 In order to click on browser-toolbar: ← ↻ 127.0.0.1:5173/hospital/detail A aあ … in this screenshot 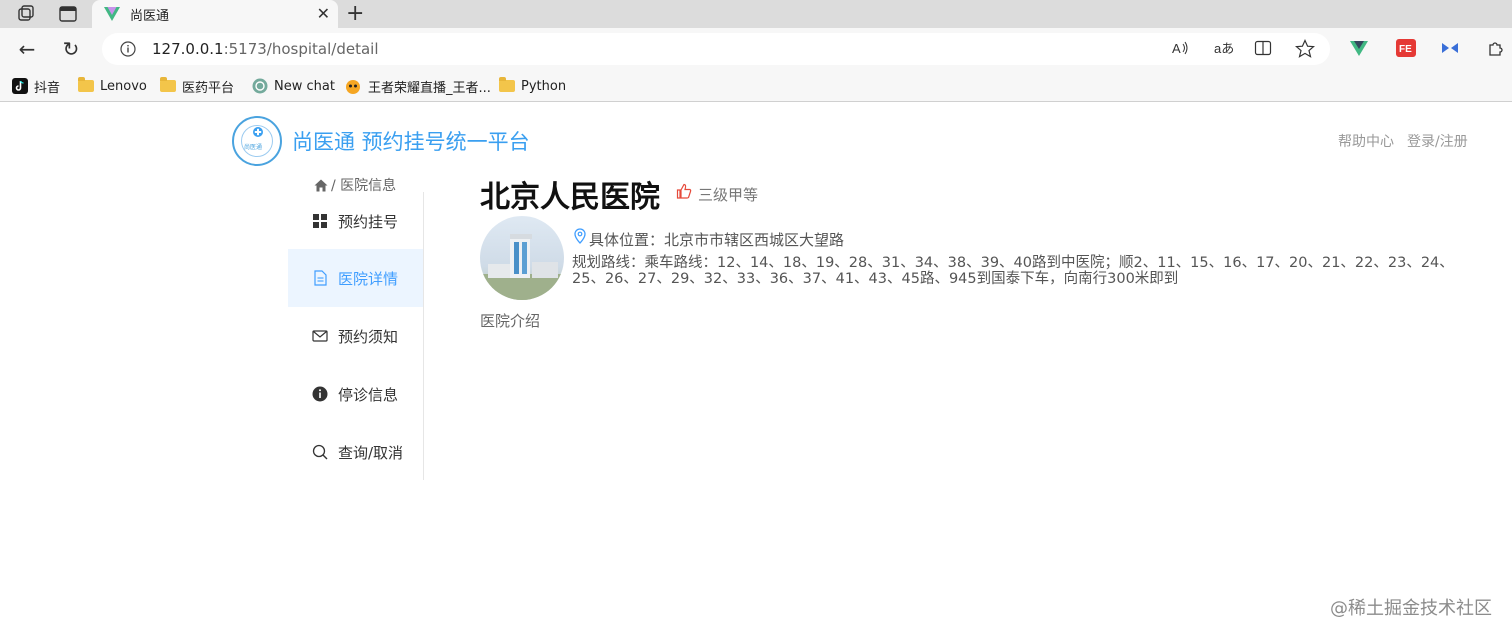, I will do `click(756, 49)`.